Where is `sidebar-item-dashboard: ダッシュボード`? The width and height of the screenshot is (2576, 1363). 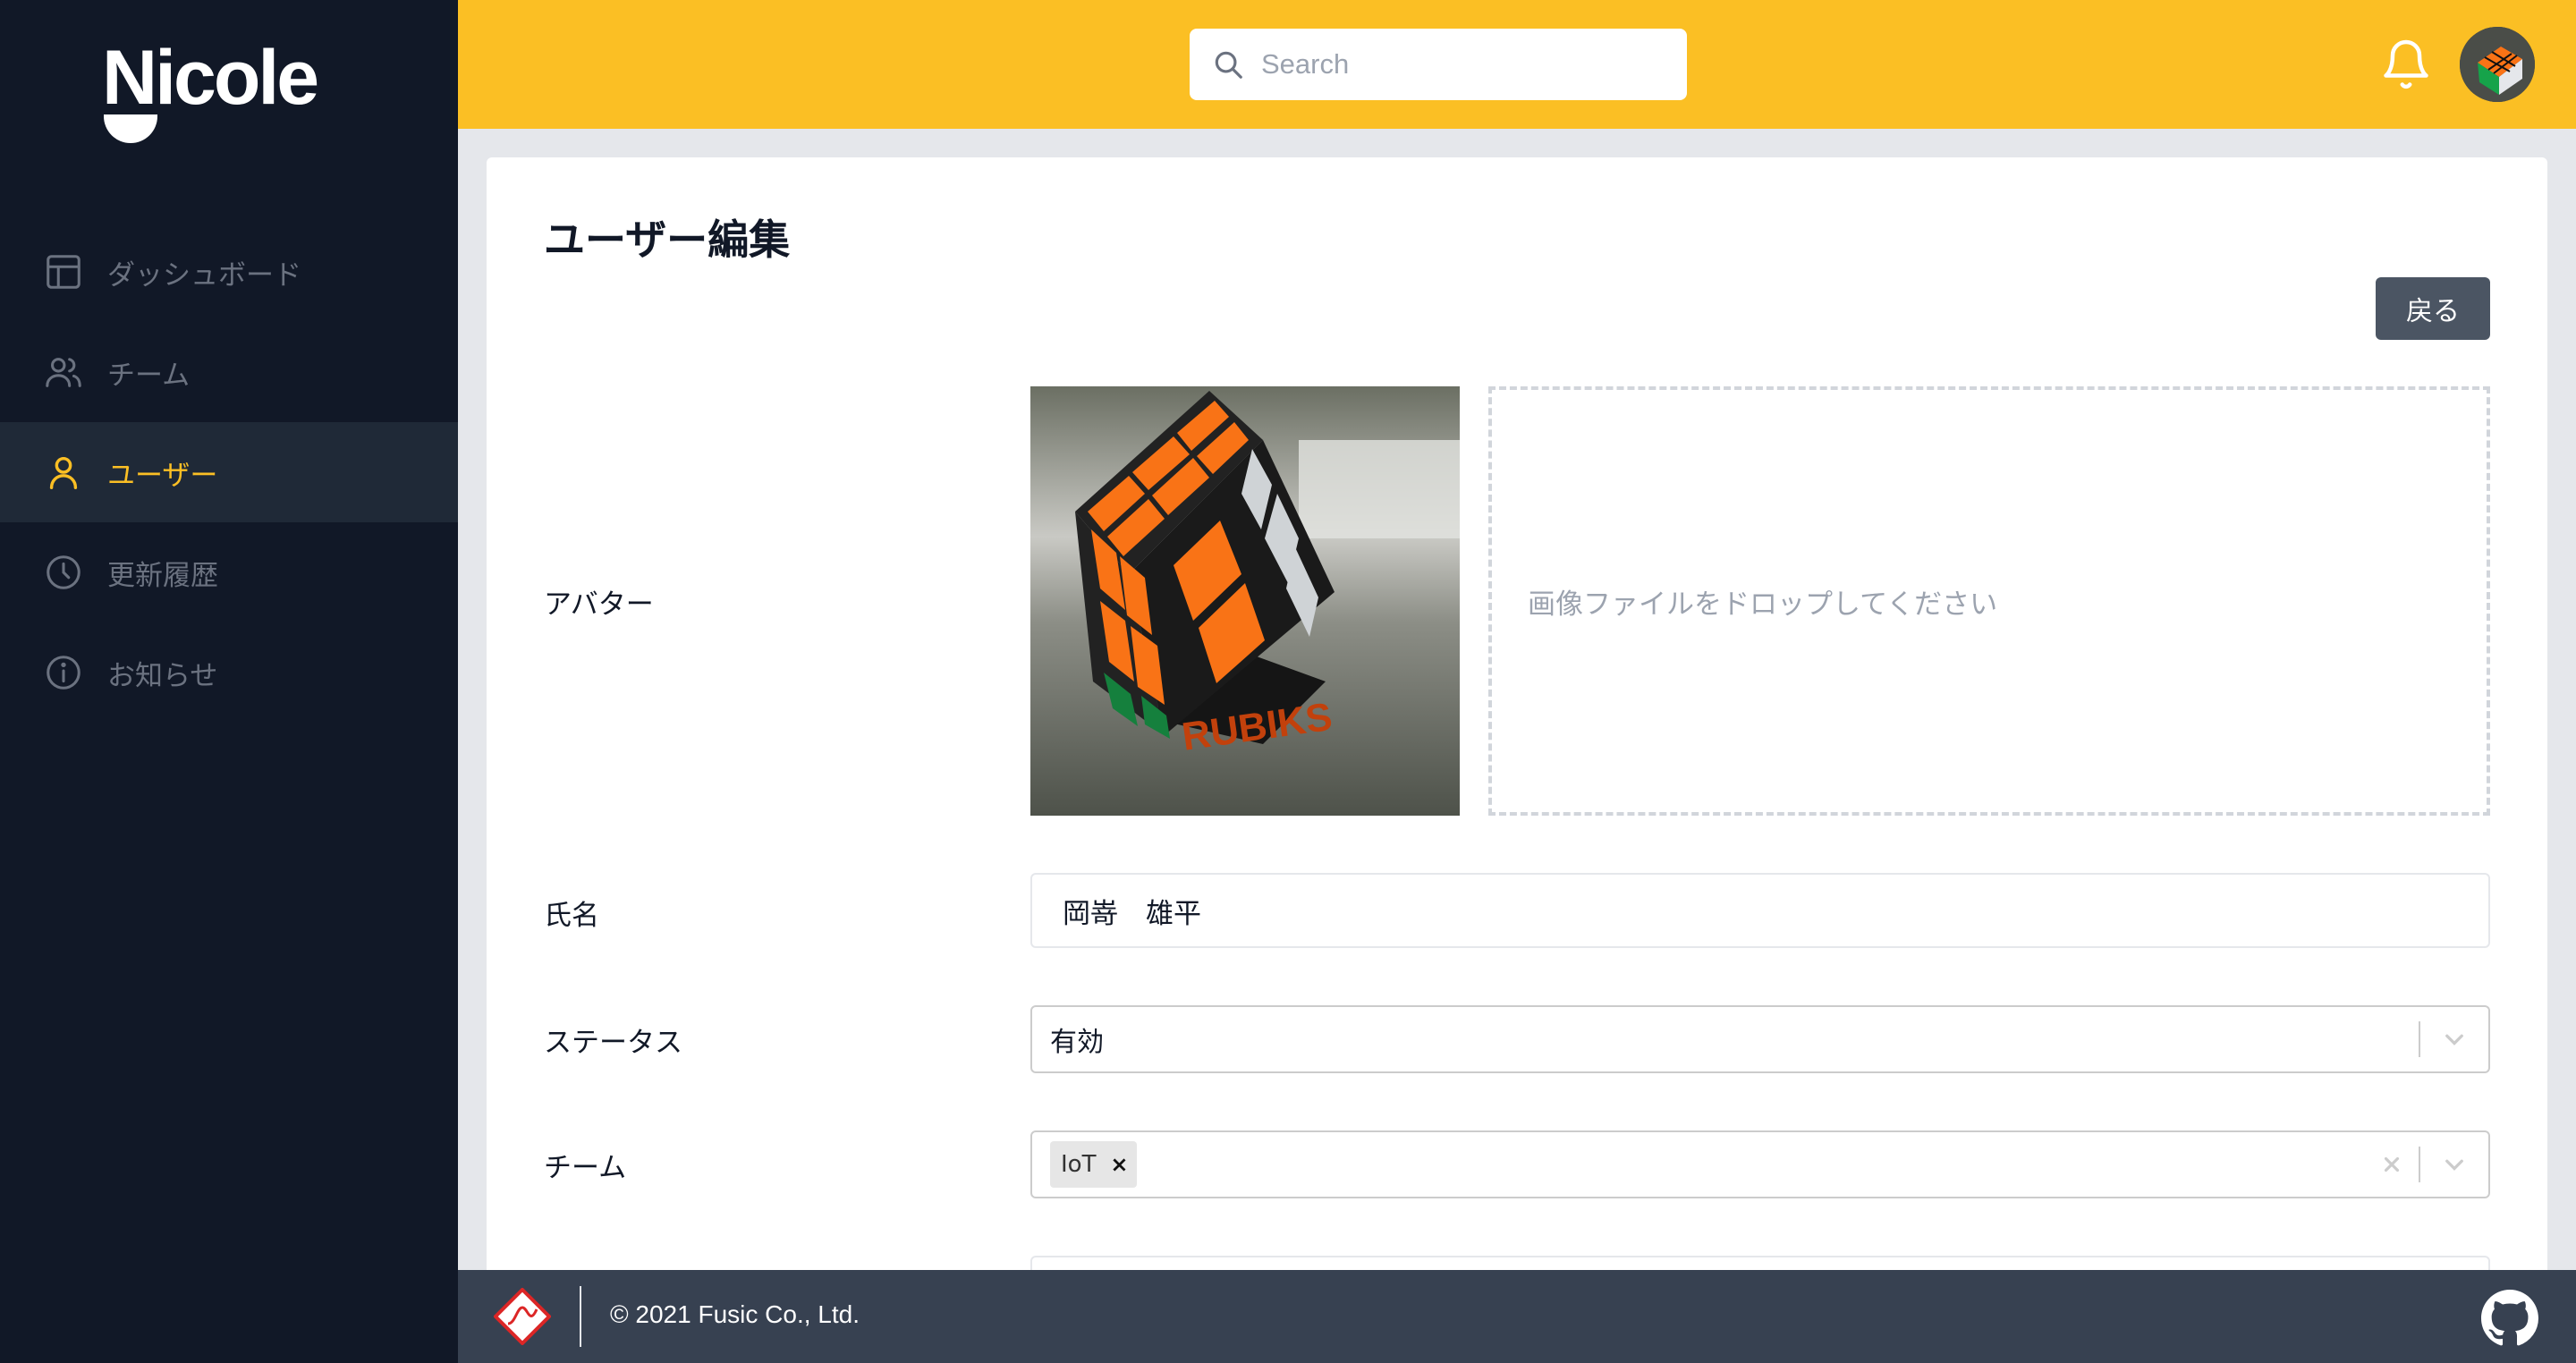
sidebar-item-dashboard: ダッシュボード is located at coordinates (229, 272).